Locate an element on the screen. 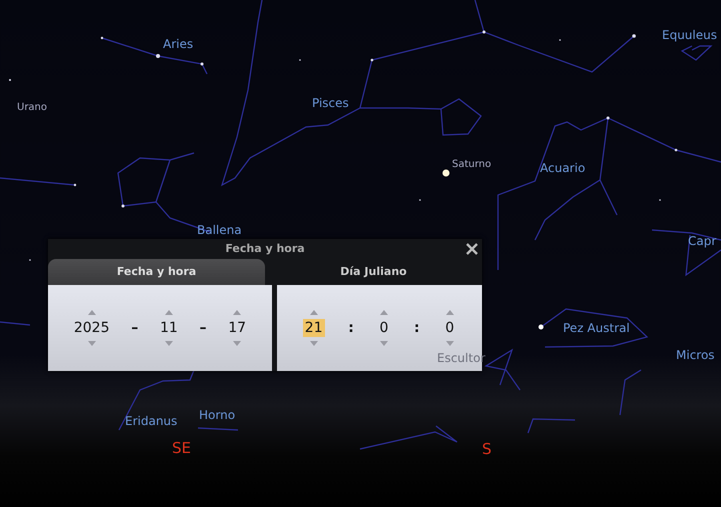  dialog-title: Fecha y hora is located at coordinates (265, 248).